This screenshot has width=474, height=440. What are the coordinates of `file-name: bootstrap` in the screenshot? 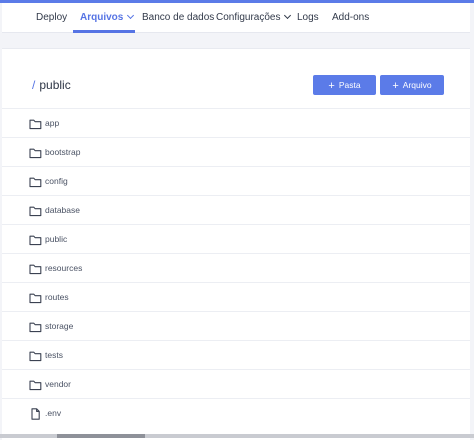 It's located at (63, 152).